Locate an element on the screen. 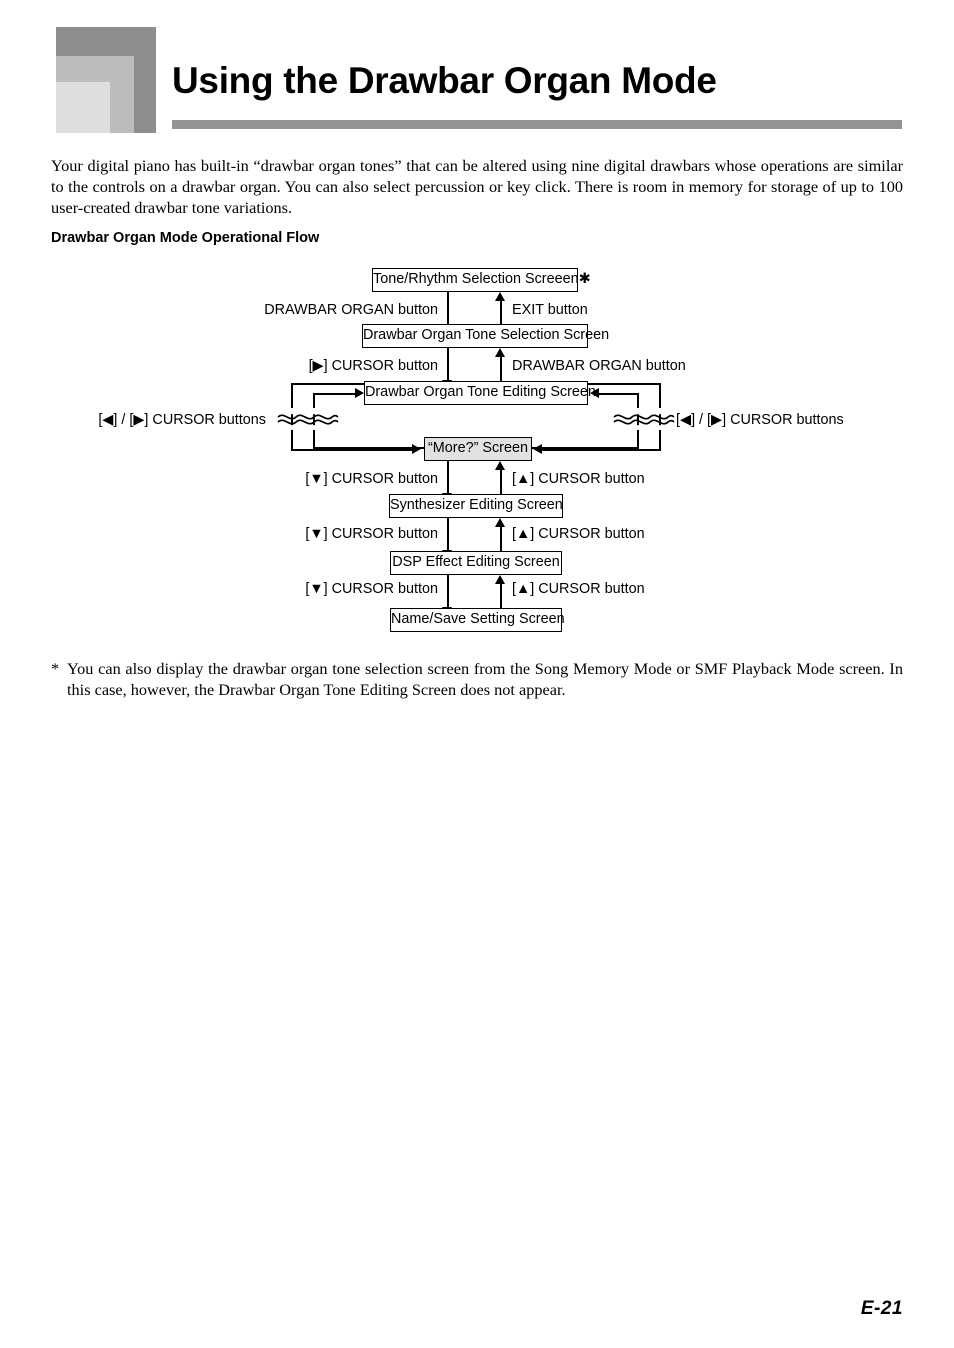  page-number: E-21 is located at coordinates (881, 1308).